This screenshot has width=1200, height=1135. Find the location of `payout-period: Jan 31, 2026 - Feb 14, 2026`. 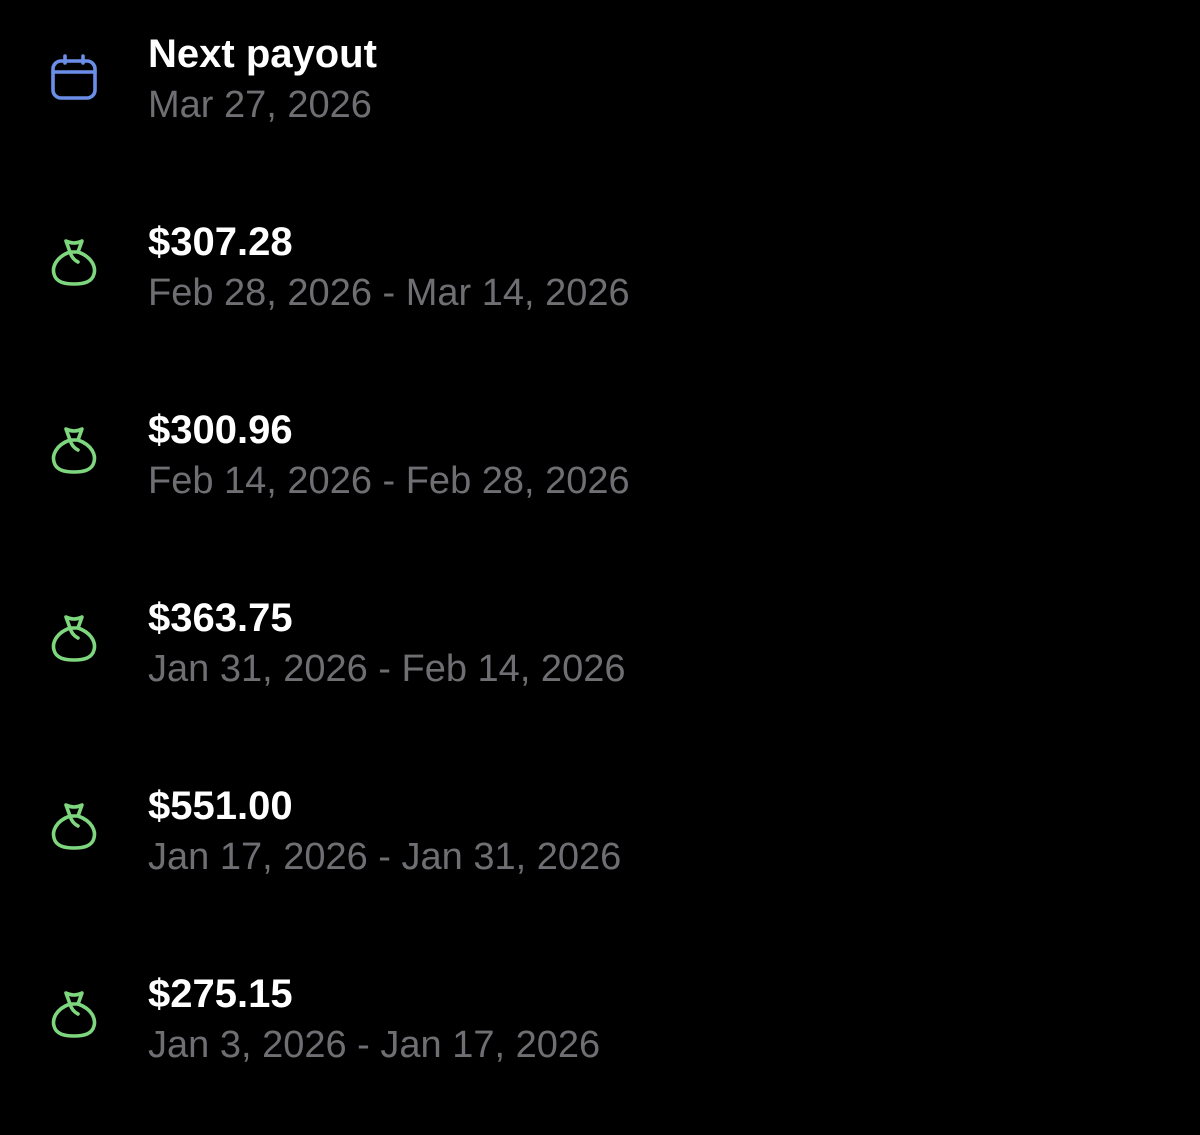

payout-period: Jan 31, 2026 - Feb 14, 2026 is located at coordinates (387, 669).